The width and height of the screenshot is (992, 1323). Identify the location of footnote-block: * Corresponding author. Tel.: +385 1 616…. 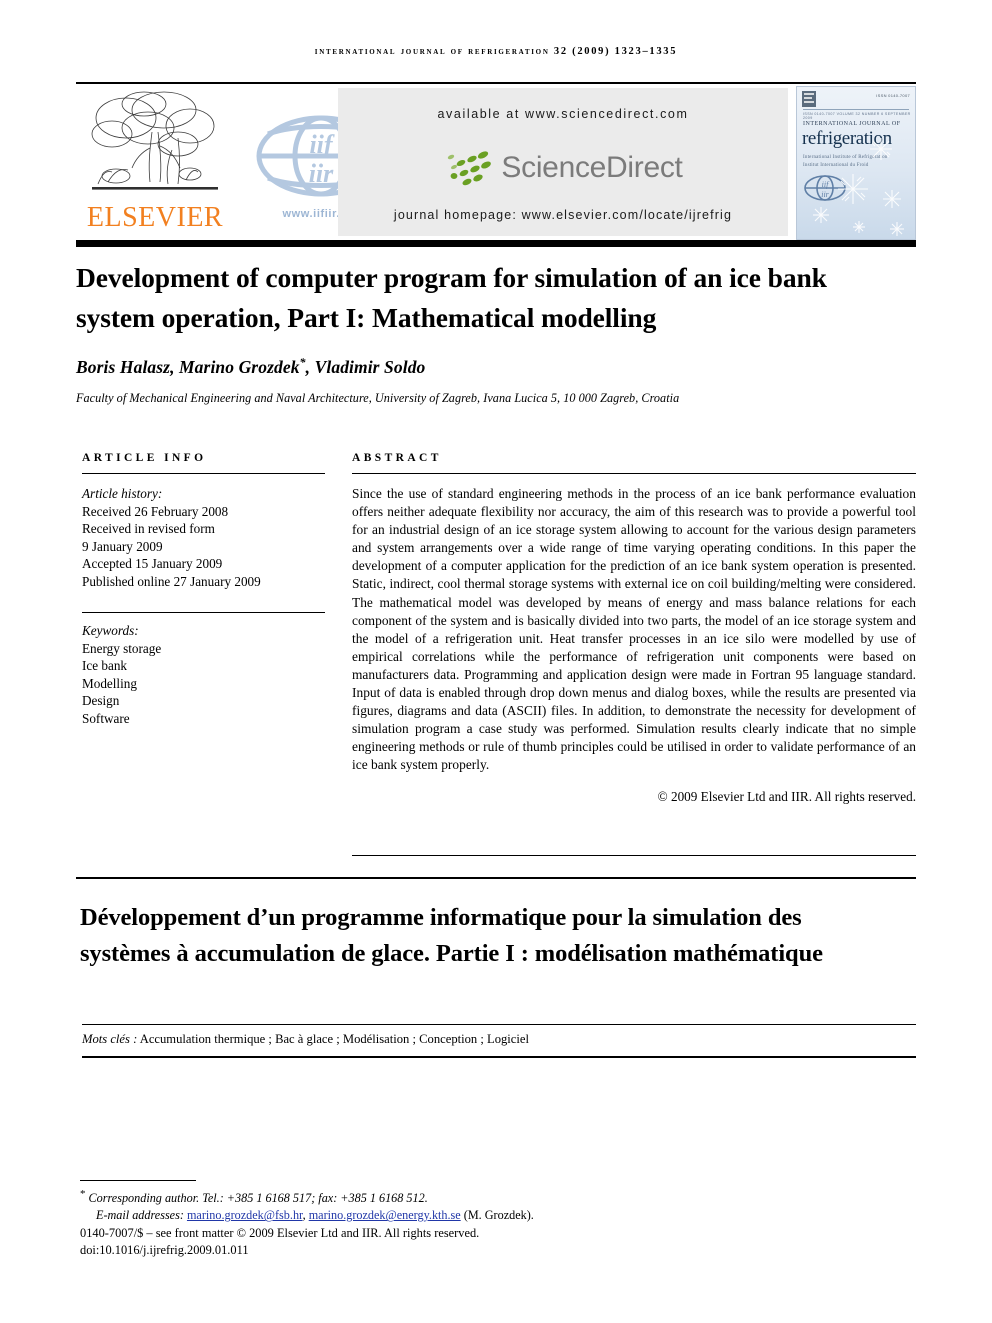
(430, 1222).